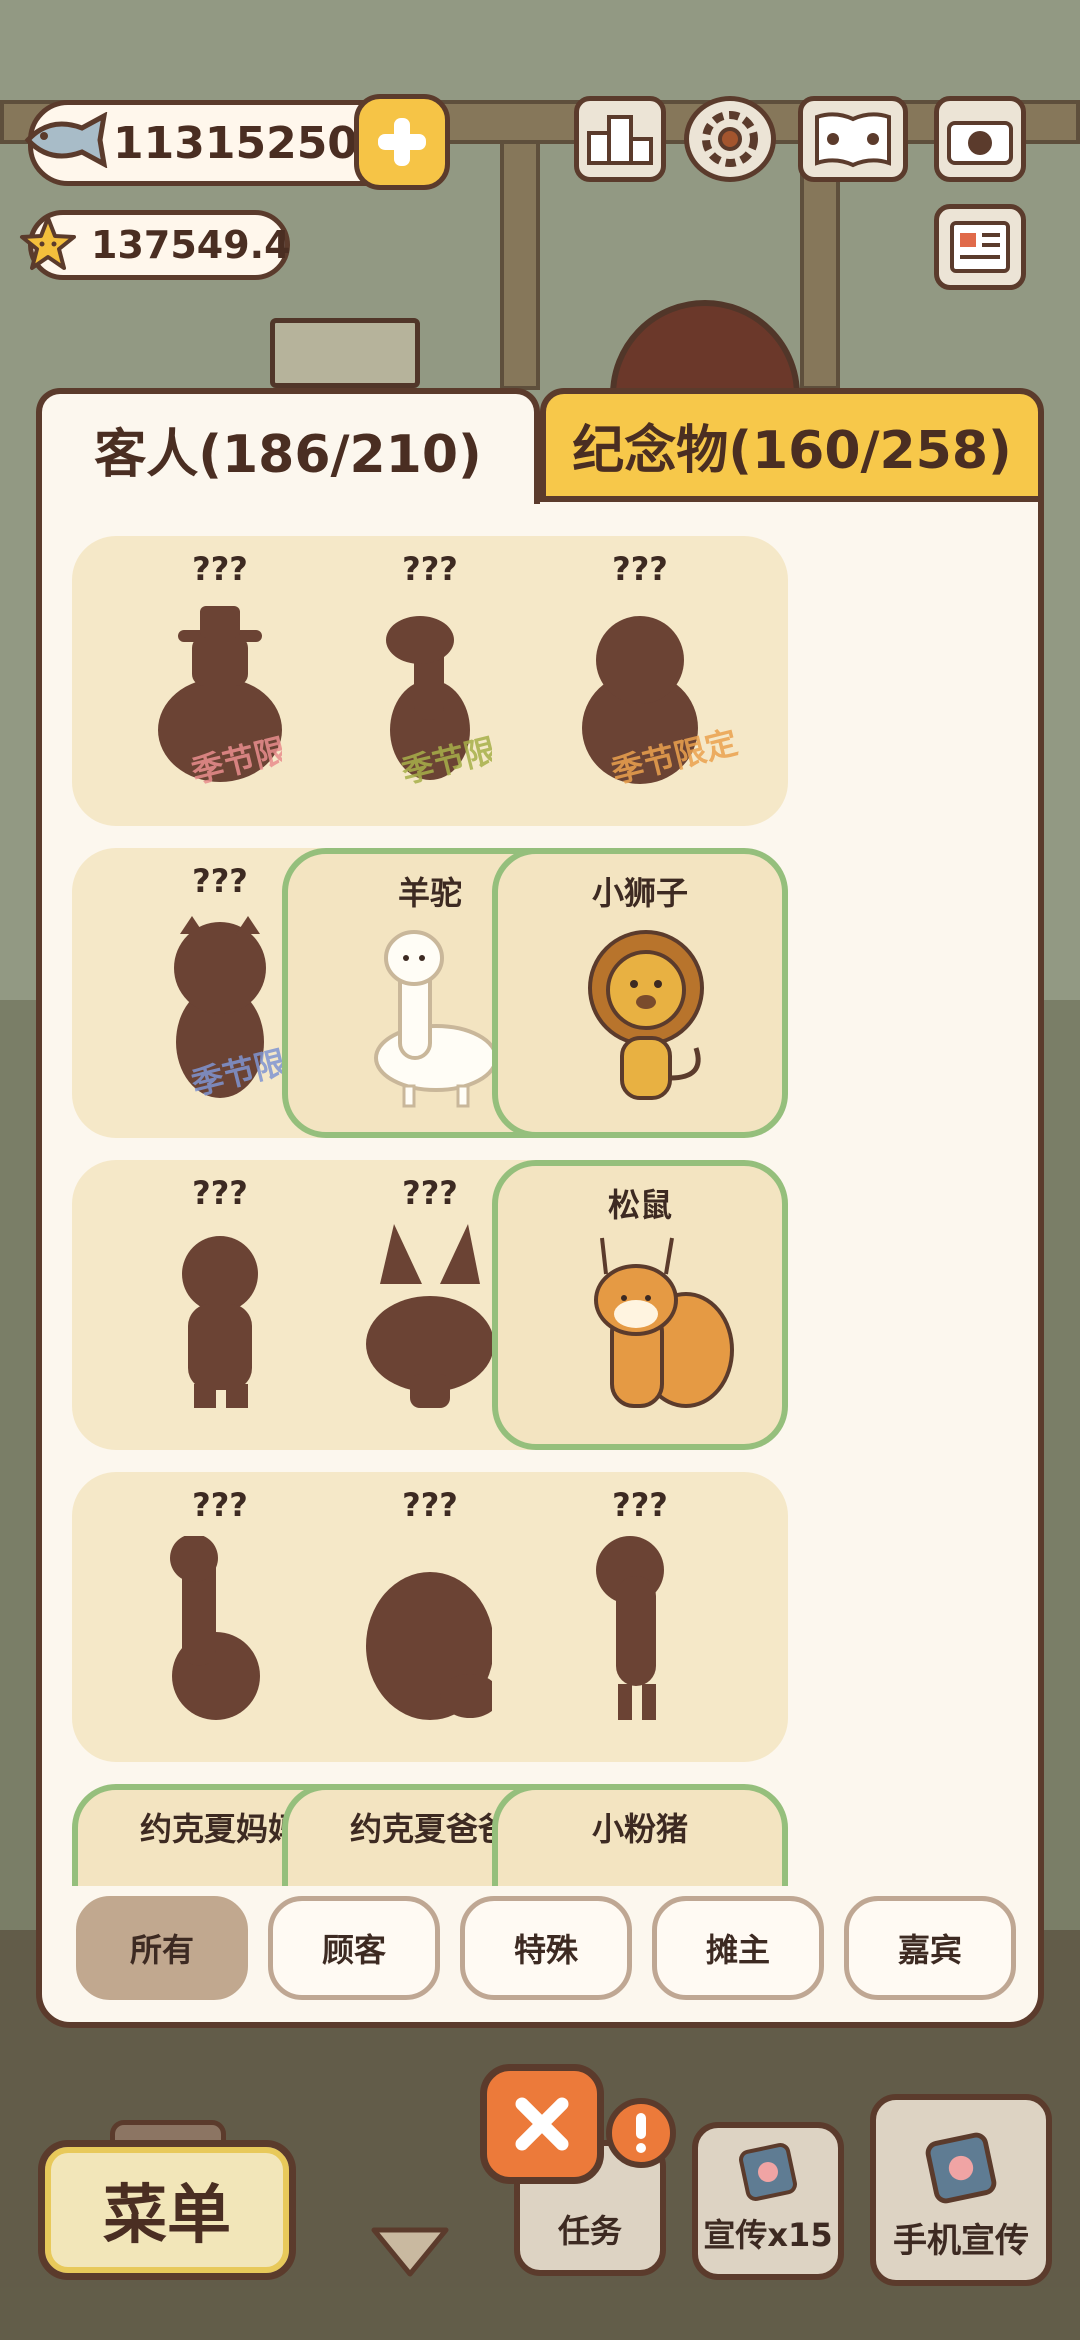 Image resolution: width=1080 pixels, height=2340 pixels. What do you see at coordinates (639, 1829) in the screenshot?
I see `customer-name: 小粉猪` at bounding box center [639, 1829].